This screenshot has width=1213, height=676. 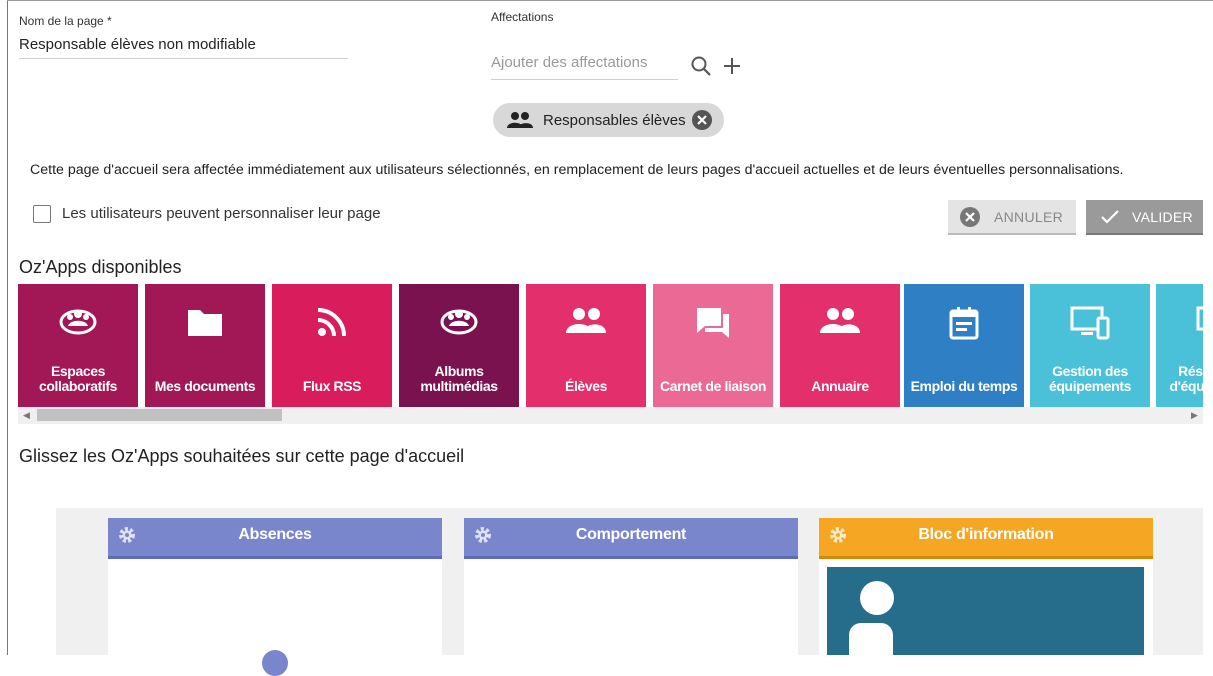 What do you see at coordinates (1162, 216) in the screenshot?
I see `validate-label: VALIDER` at bounding box center [1162, 216].